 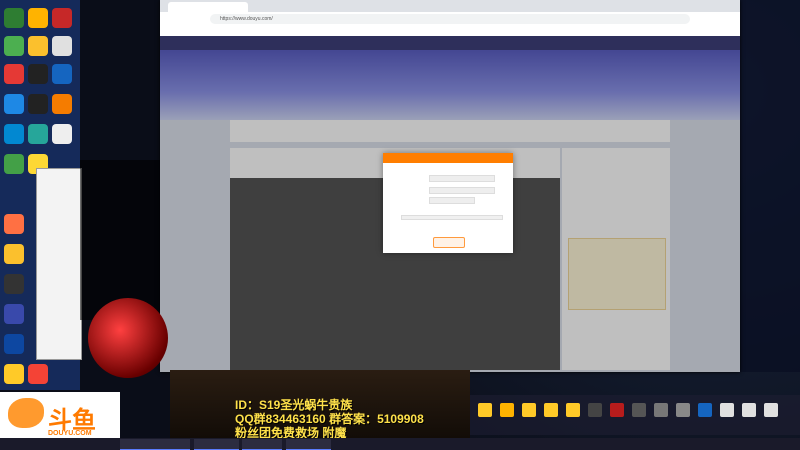 What do you see at coordinates (485, 410) in the screenshot?
I see `file-icon` at bounding box center [485, 410].